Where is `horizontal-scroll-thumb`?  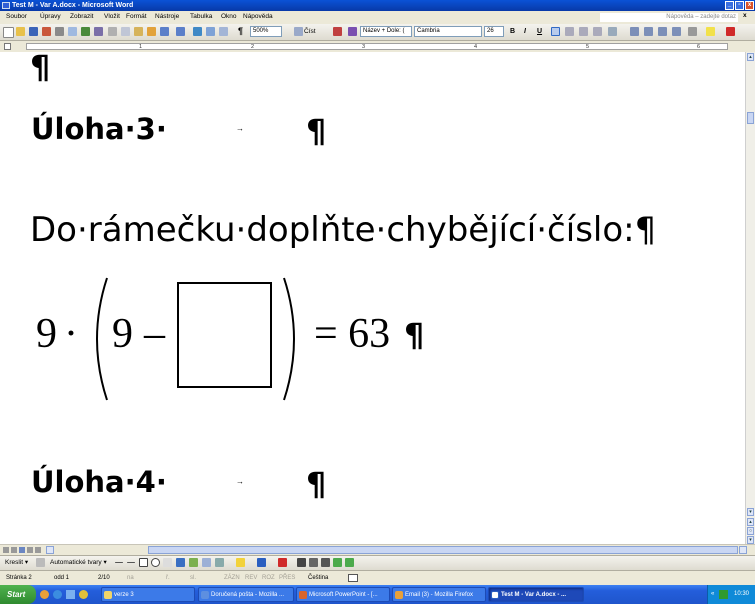
horizontal-scroll-thumb is located at coordinates (443, 550).